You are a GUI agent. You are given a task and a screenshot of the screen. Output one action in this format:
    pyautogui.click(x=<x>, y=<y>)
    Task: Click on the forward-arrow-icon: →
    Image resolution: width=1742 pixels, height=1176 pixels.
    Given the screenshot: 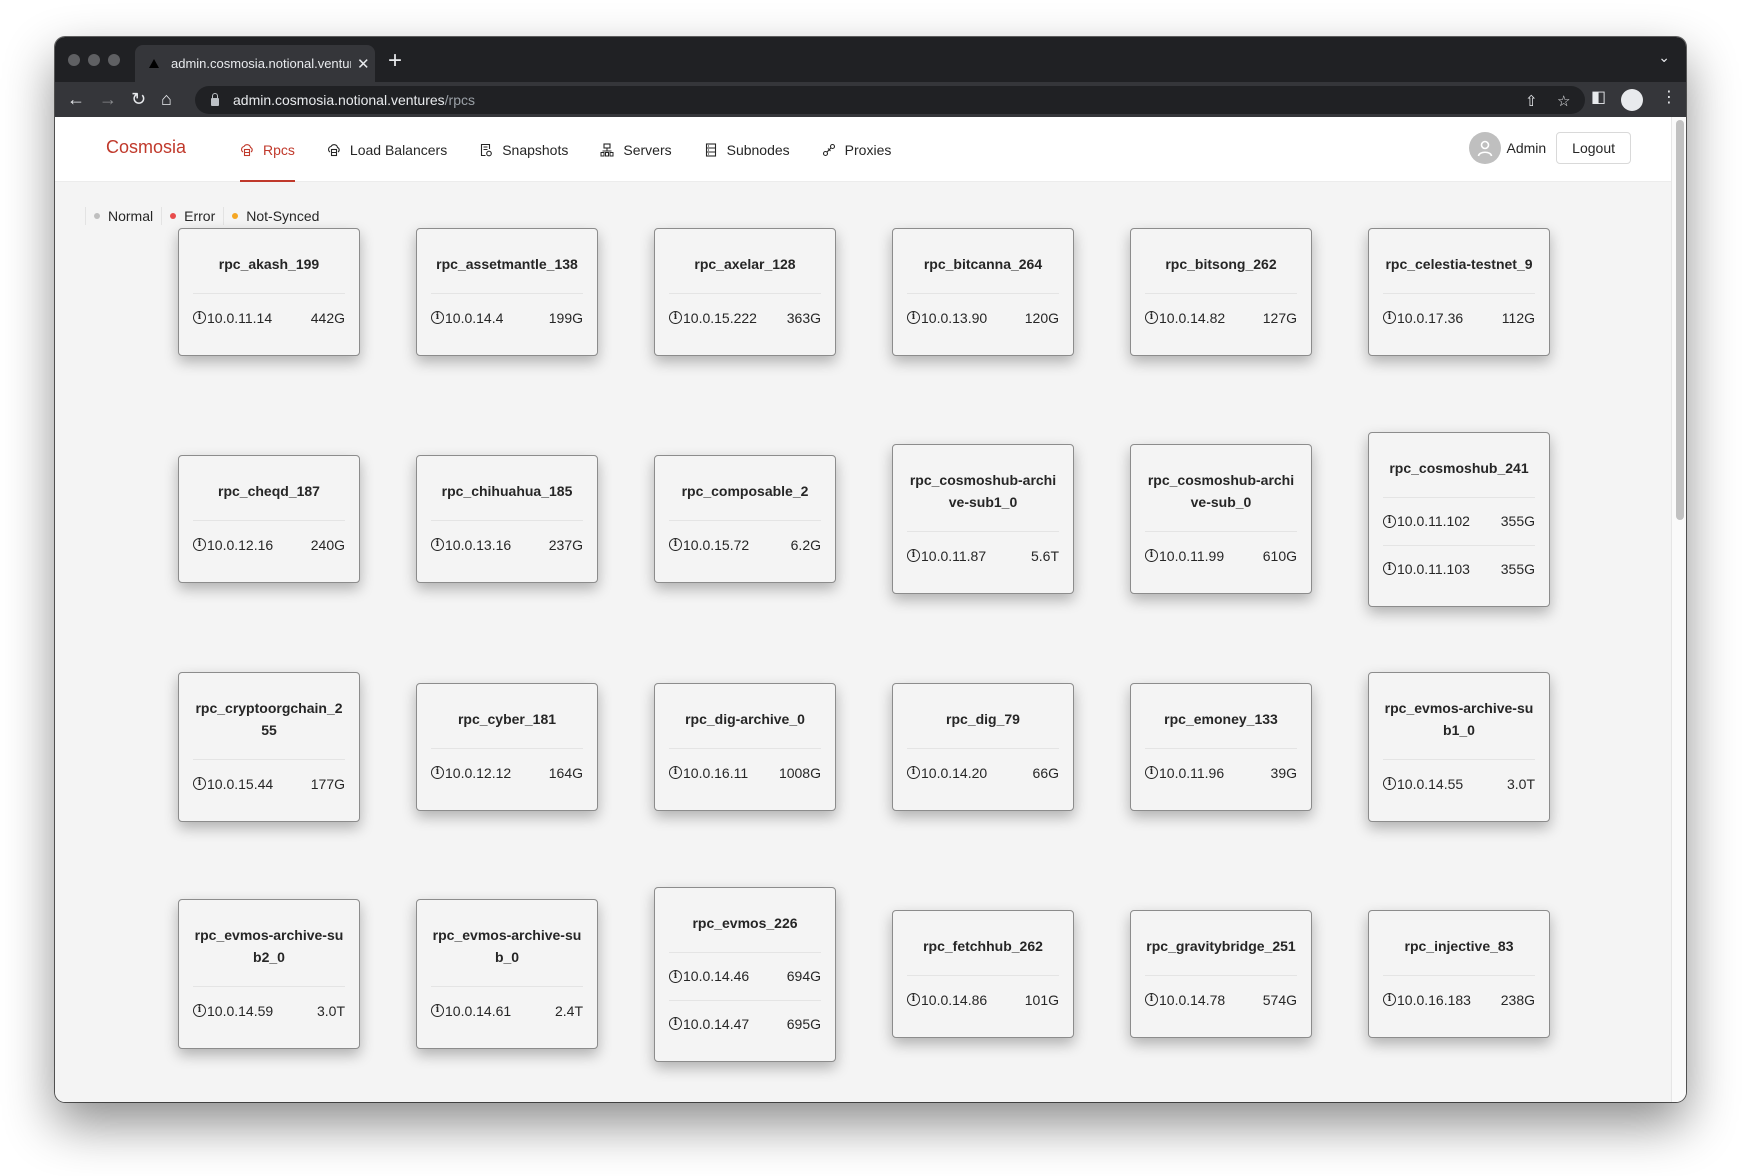 What is the action you would take?
    pyautogui.click(x=108, y=99)
    